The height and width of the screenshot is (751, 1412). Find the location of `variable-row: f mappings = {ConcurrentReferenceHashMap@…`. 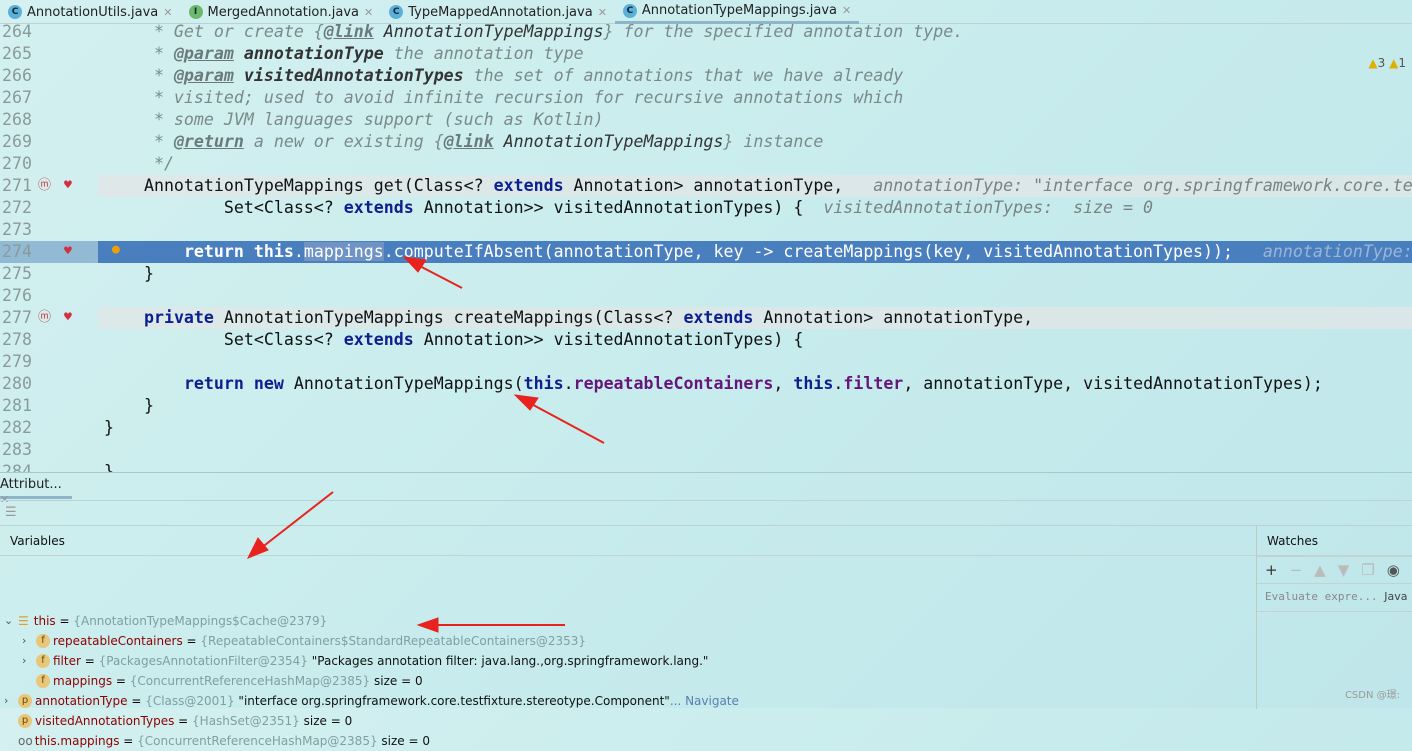

variable-row: f mappings = {ConcurrentReferenceHashMap@… is located at coordinates (222, 681).